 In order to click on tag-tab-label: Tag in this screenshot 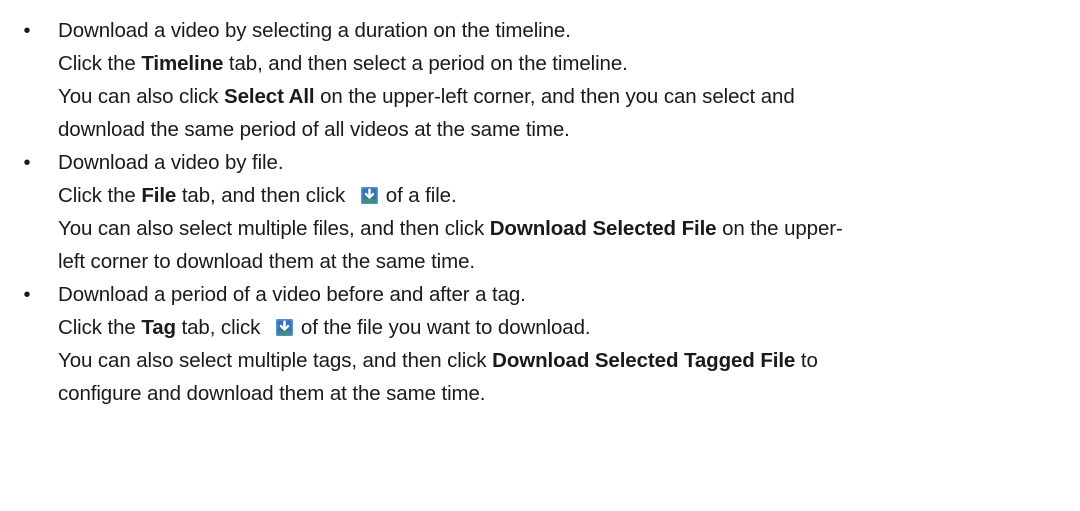, I will do `click(158, 327)`.